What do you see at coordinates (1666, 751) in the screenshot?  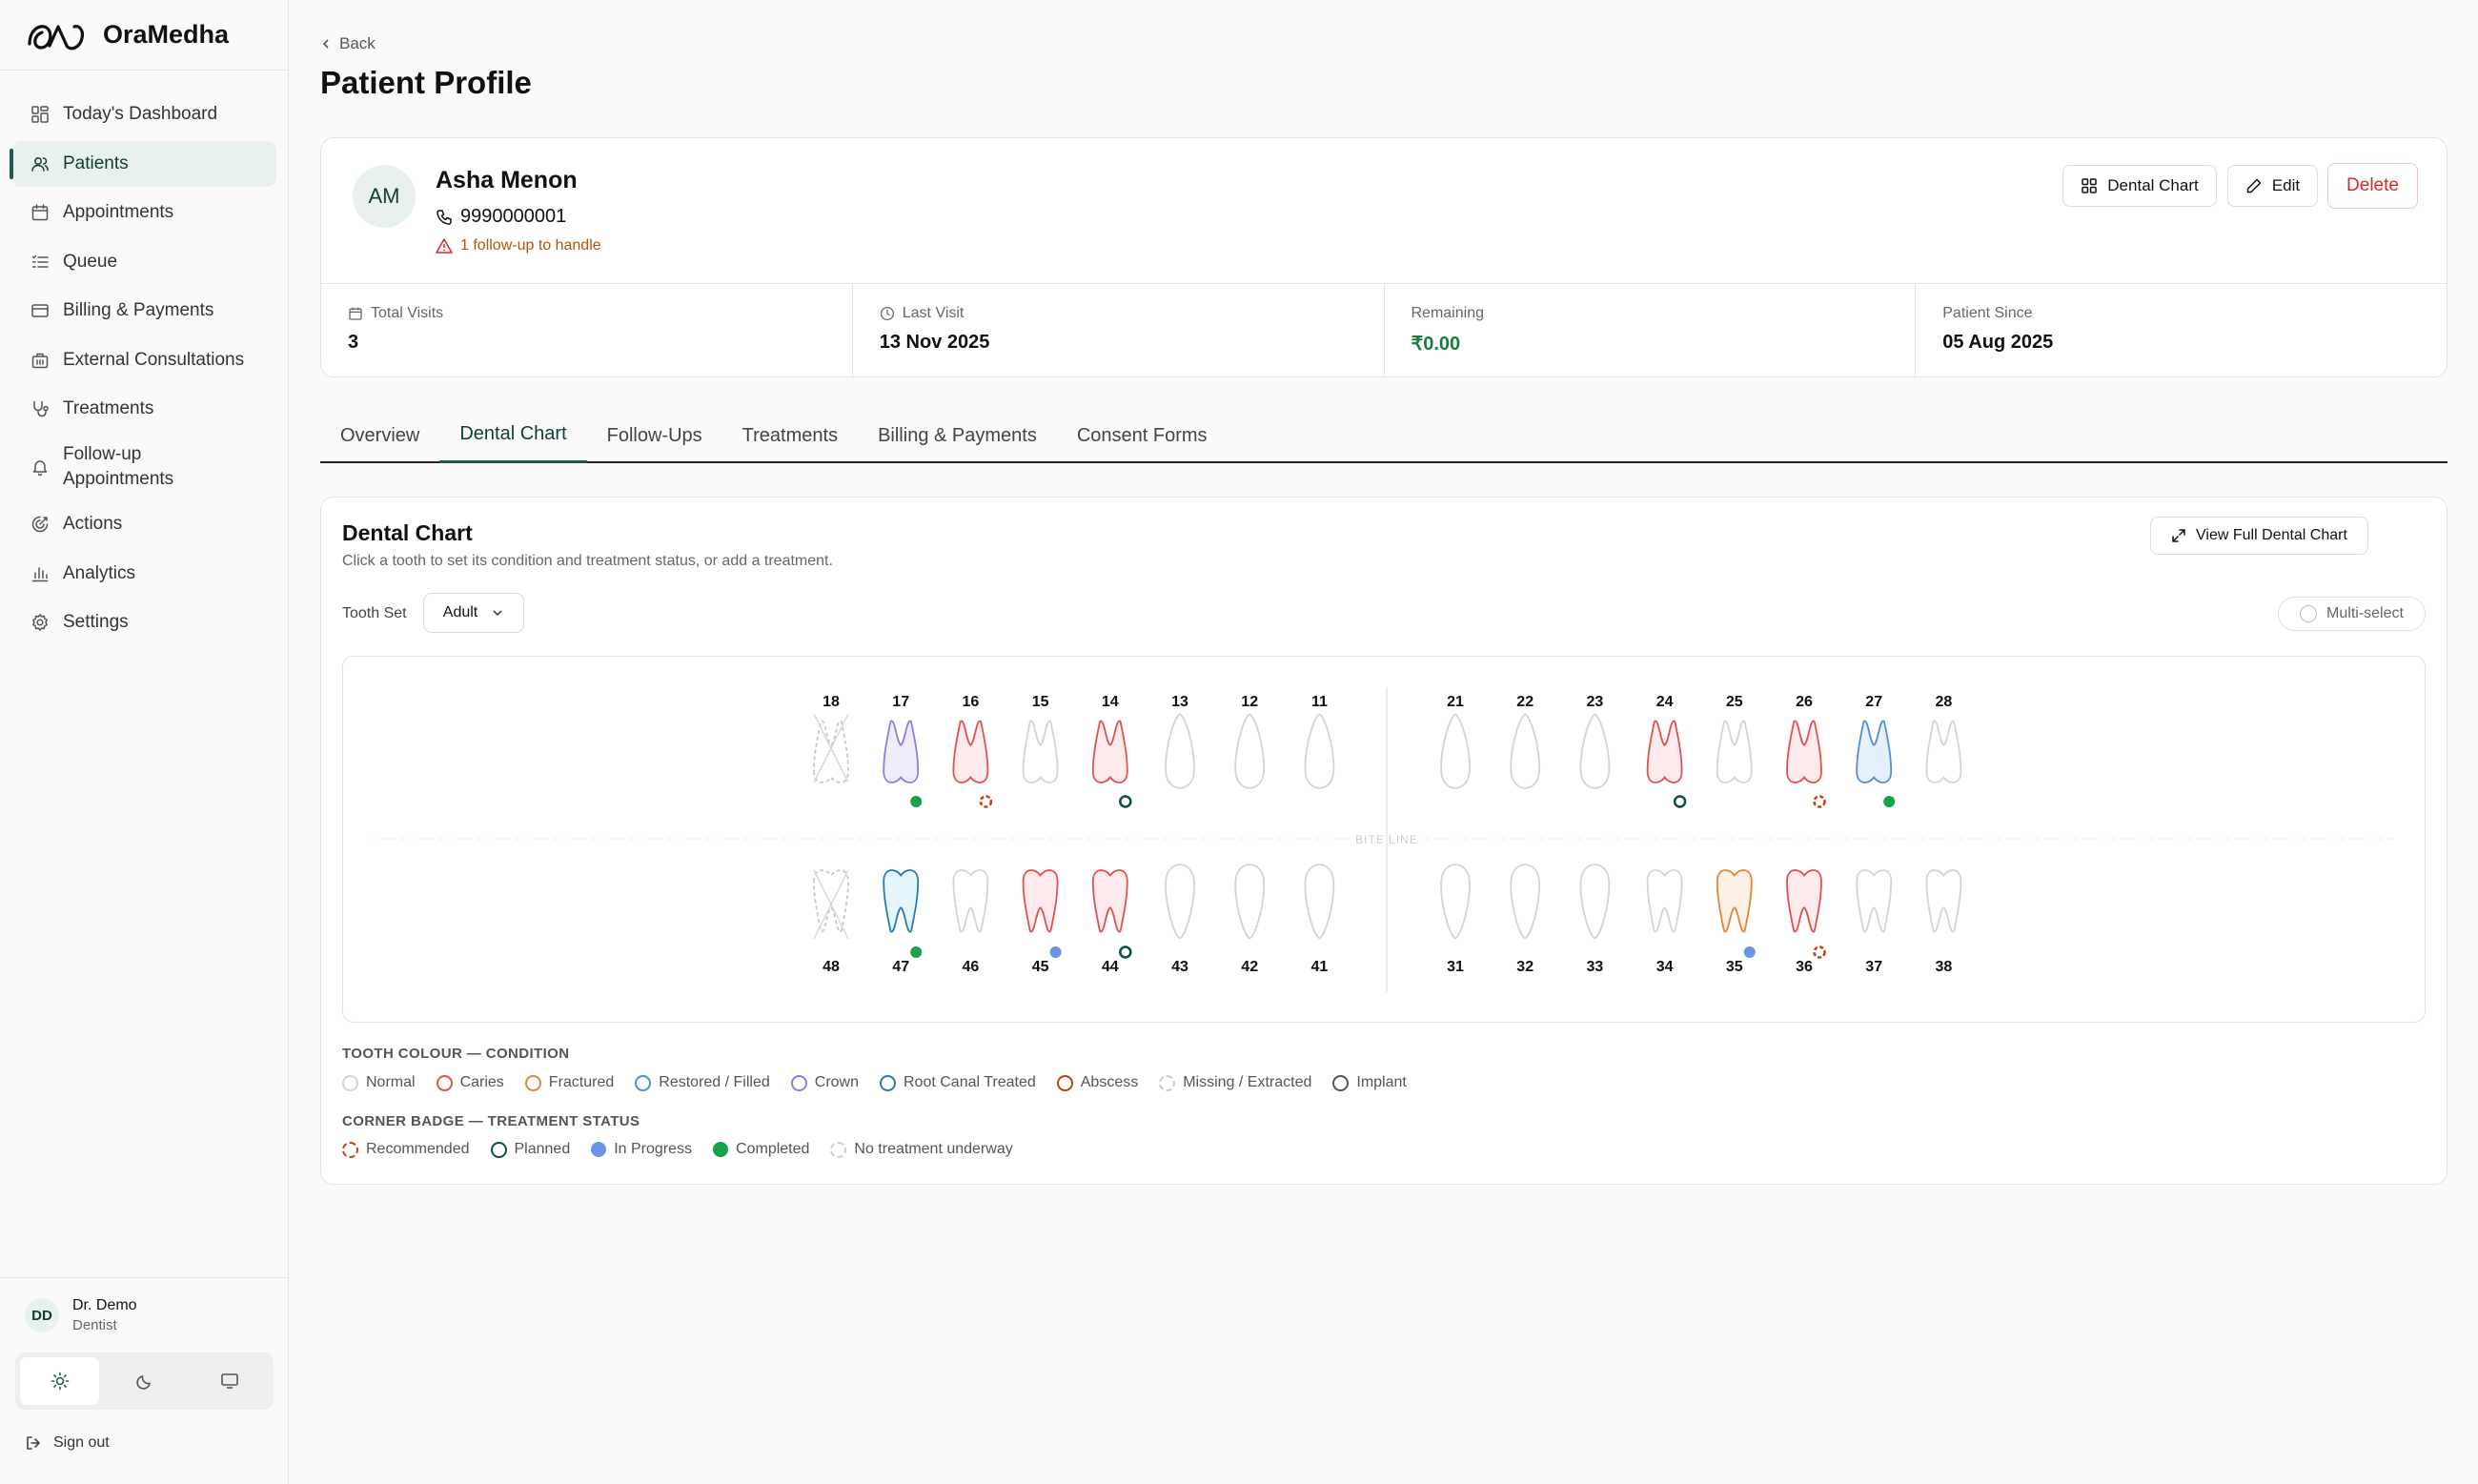 I see `tooth-24: 24` at bounding box center [1666, 751].